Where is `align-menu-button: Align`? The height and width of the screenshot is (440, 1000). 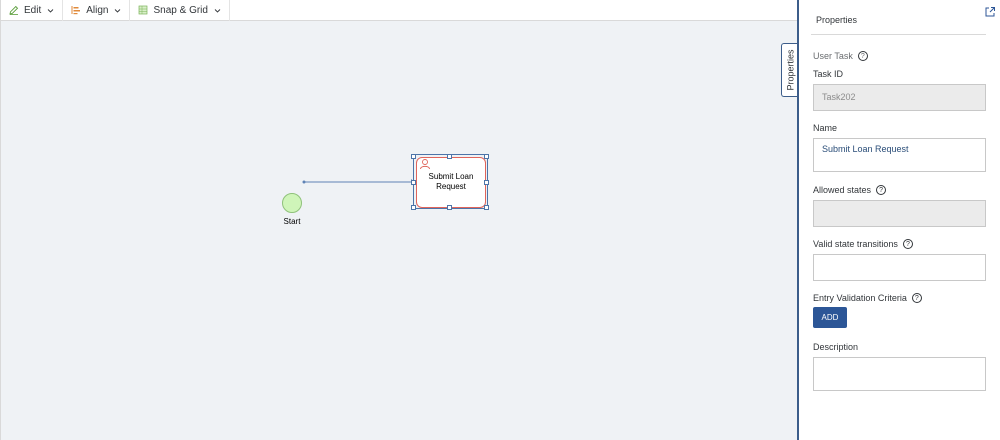
align-menu-button: Align is located at coordinates (97, 10).